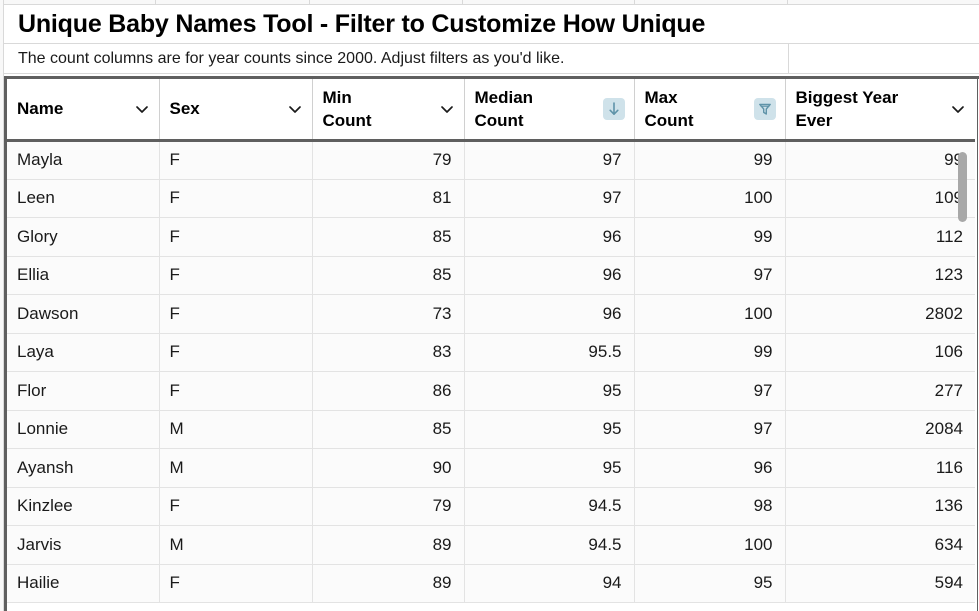 Image resolution: width=979 pixels, height=611 pixels. I want to click on sort-descending-icon, so click(613, 109).